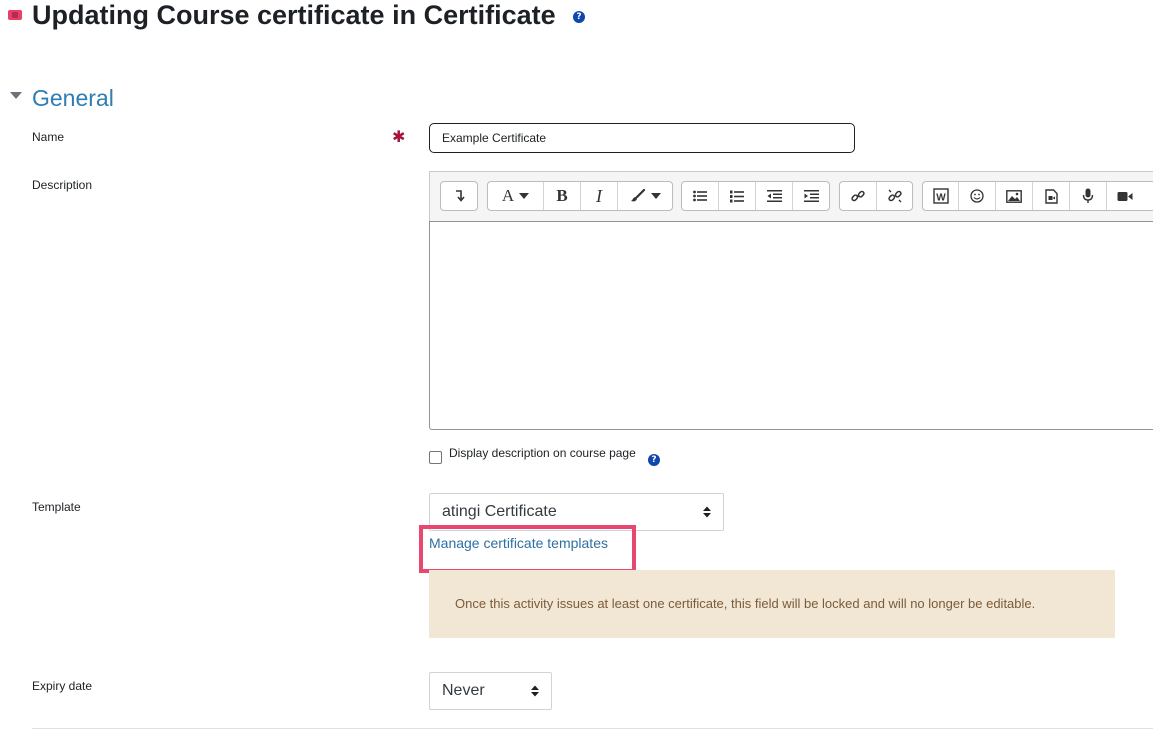 The width and height of the screenshot is (1153, 732). What do you see at coordinates (1014, 196) in the screenshot?
I see `image-icon` at bounding box center [1014, 196].